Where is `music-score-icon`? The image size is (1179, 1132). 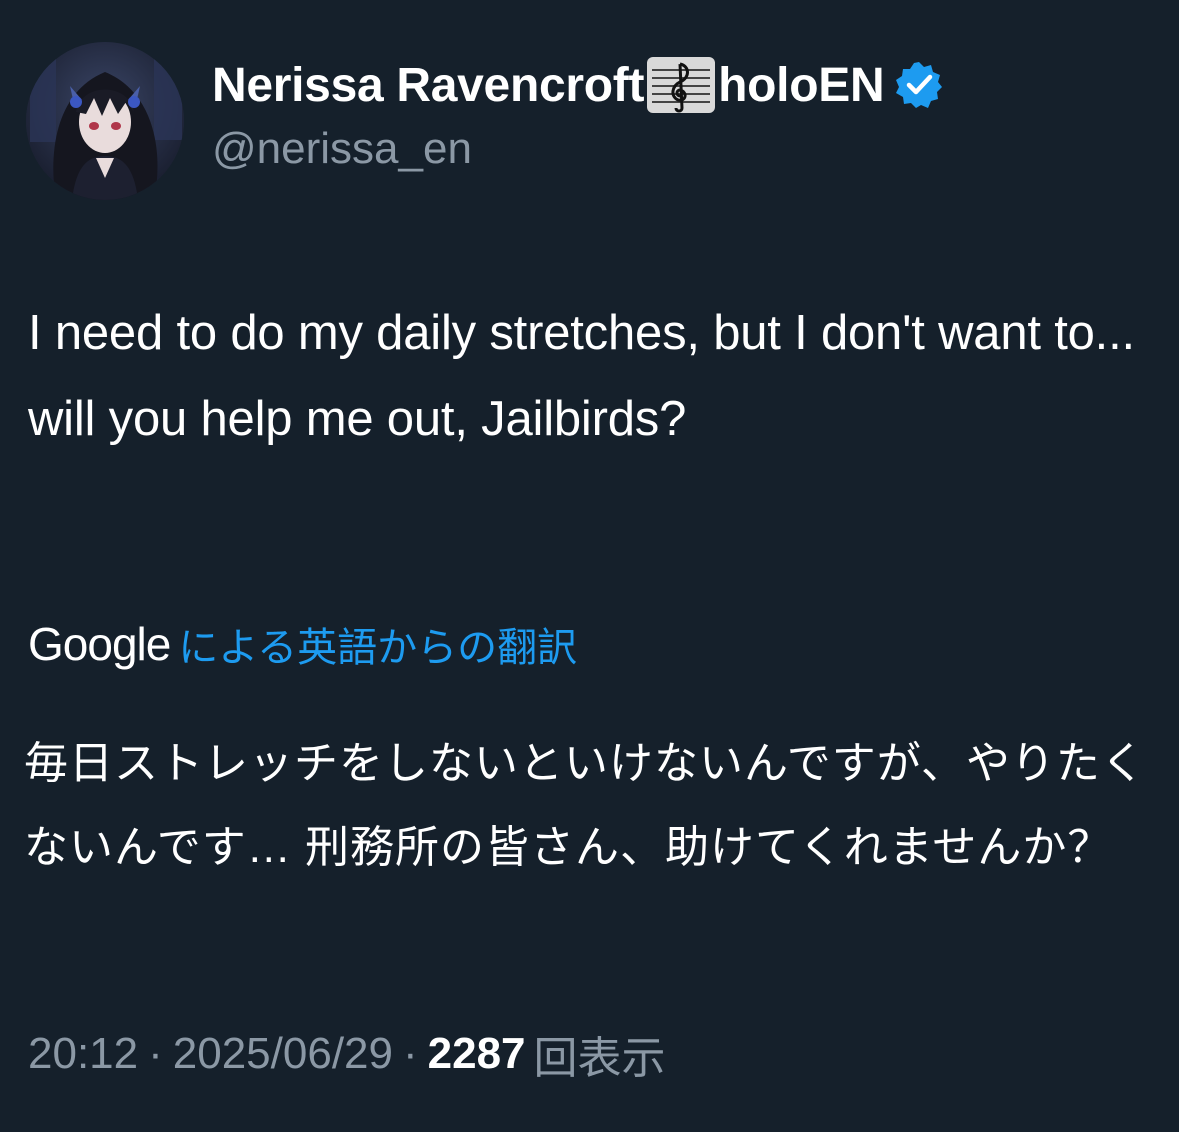
music-score-icon is located at coordinates (681, 85).